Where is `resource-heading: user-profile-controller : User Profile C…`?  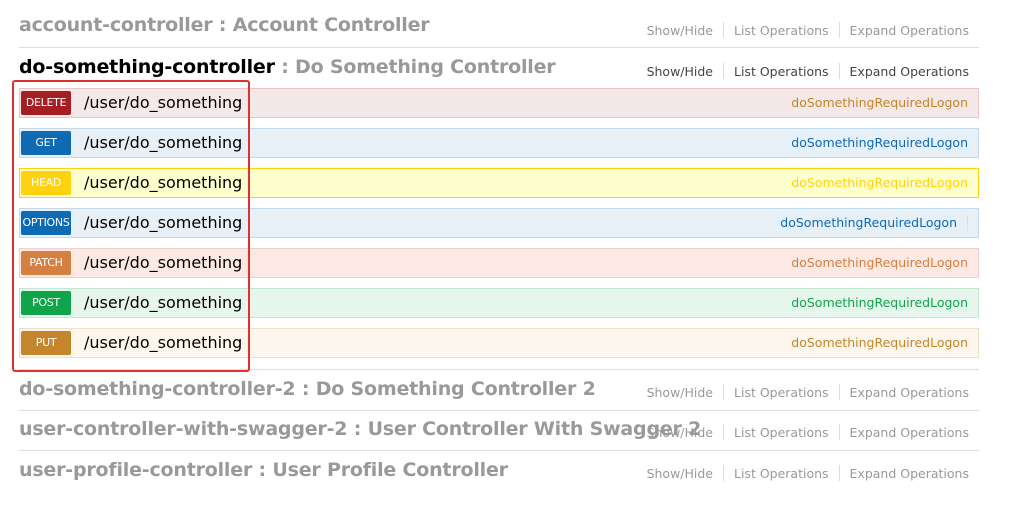
resource-heading: user-profile-controller : User Profile C… is located at coordinates (263, 470).